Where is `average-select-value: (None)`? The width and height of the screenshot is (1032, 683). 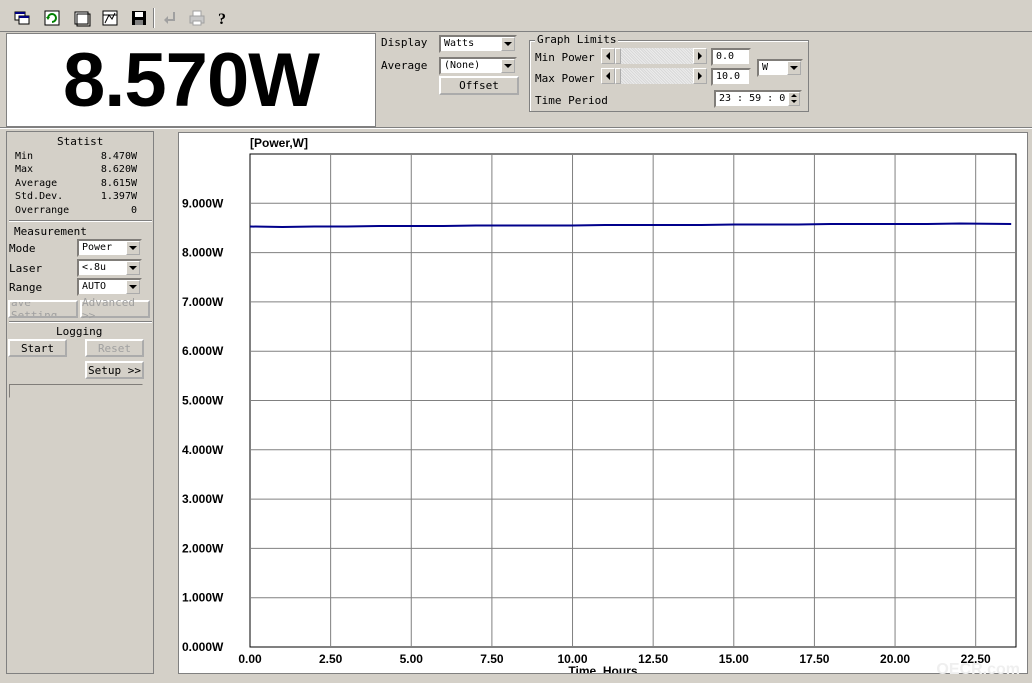
average-select-value: (None) is located at coordinates (462, 65).